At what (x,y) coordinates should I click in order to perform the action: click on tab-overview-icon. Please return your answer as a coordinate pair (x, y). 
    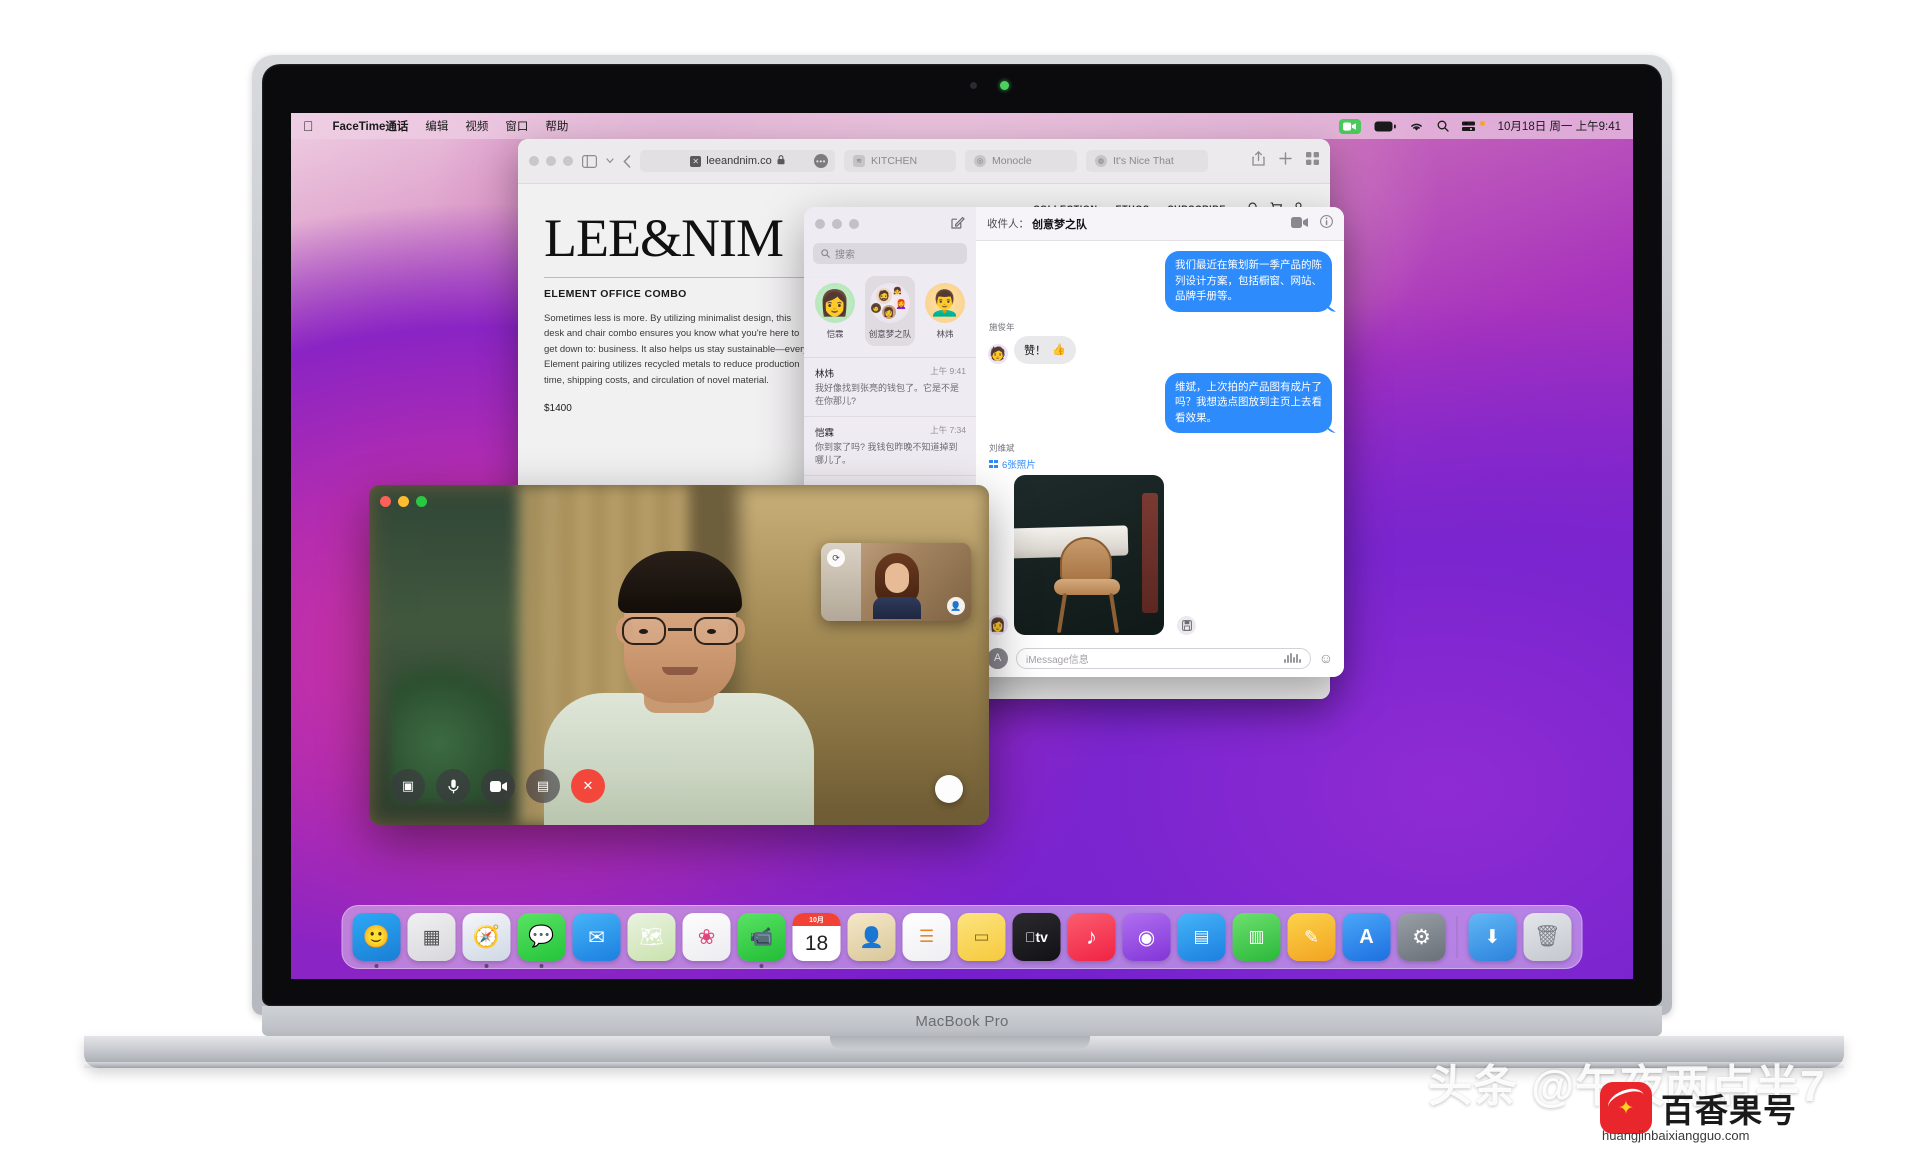
    Looking at the image, I should click on (1312, 161).